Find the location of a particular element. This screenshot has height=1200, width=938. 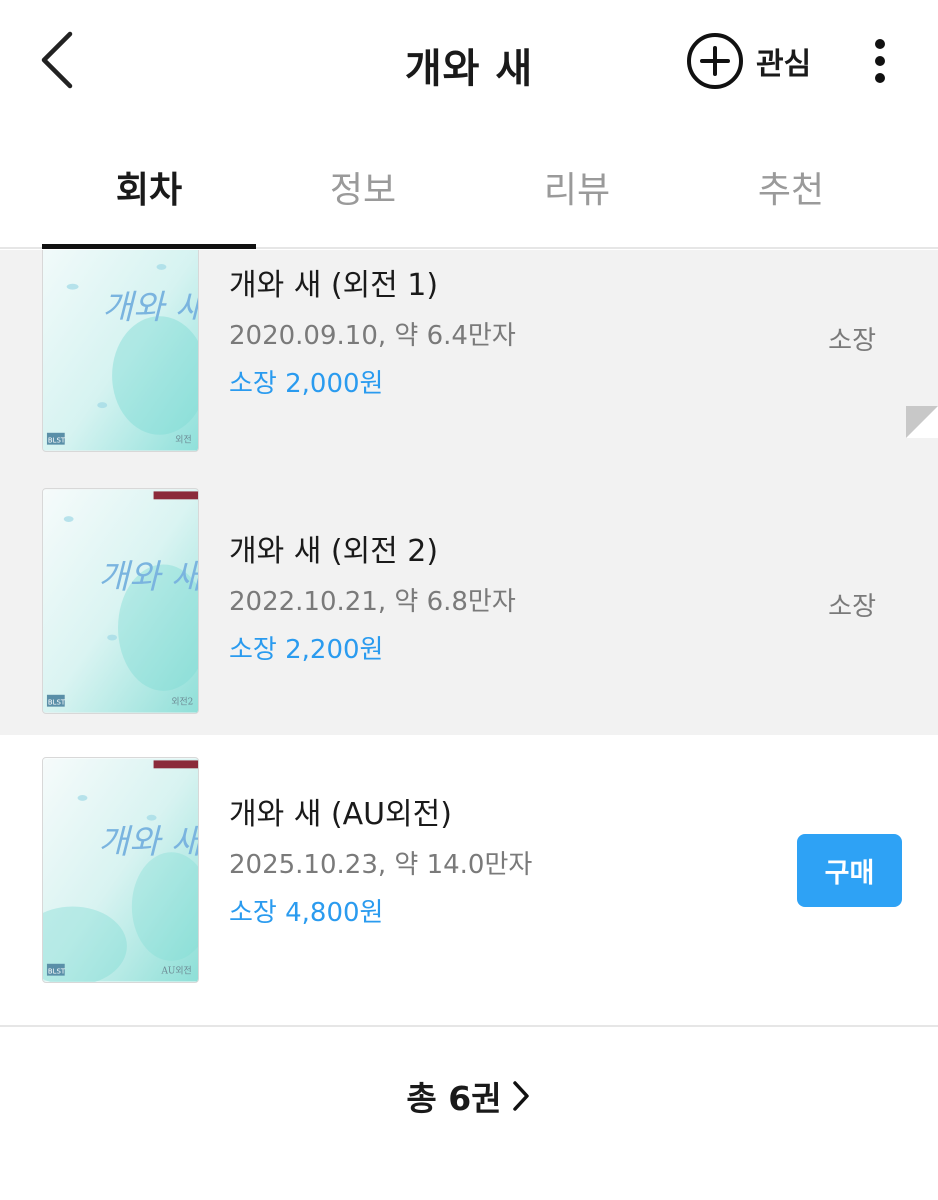

more-options-button is located at coordinates (880, 61).